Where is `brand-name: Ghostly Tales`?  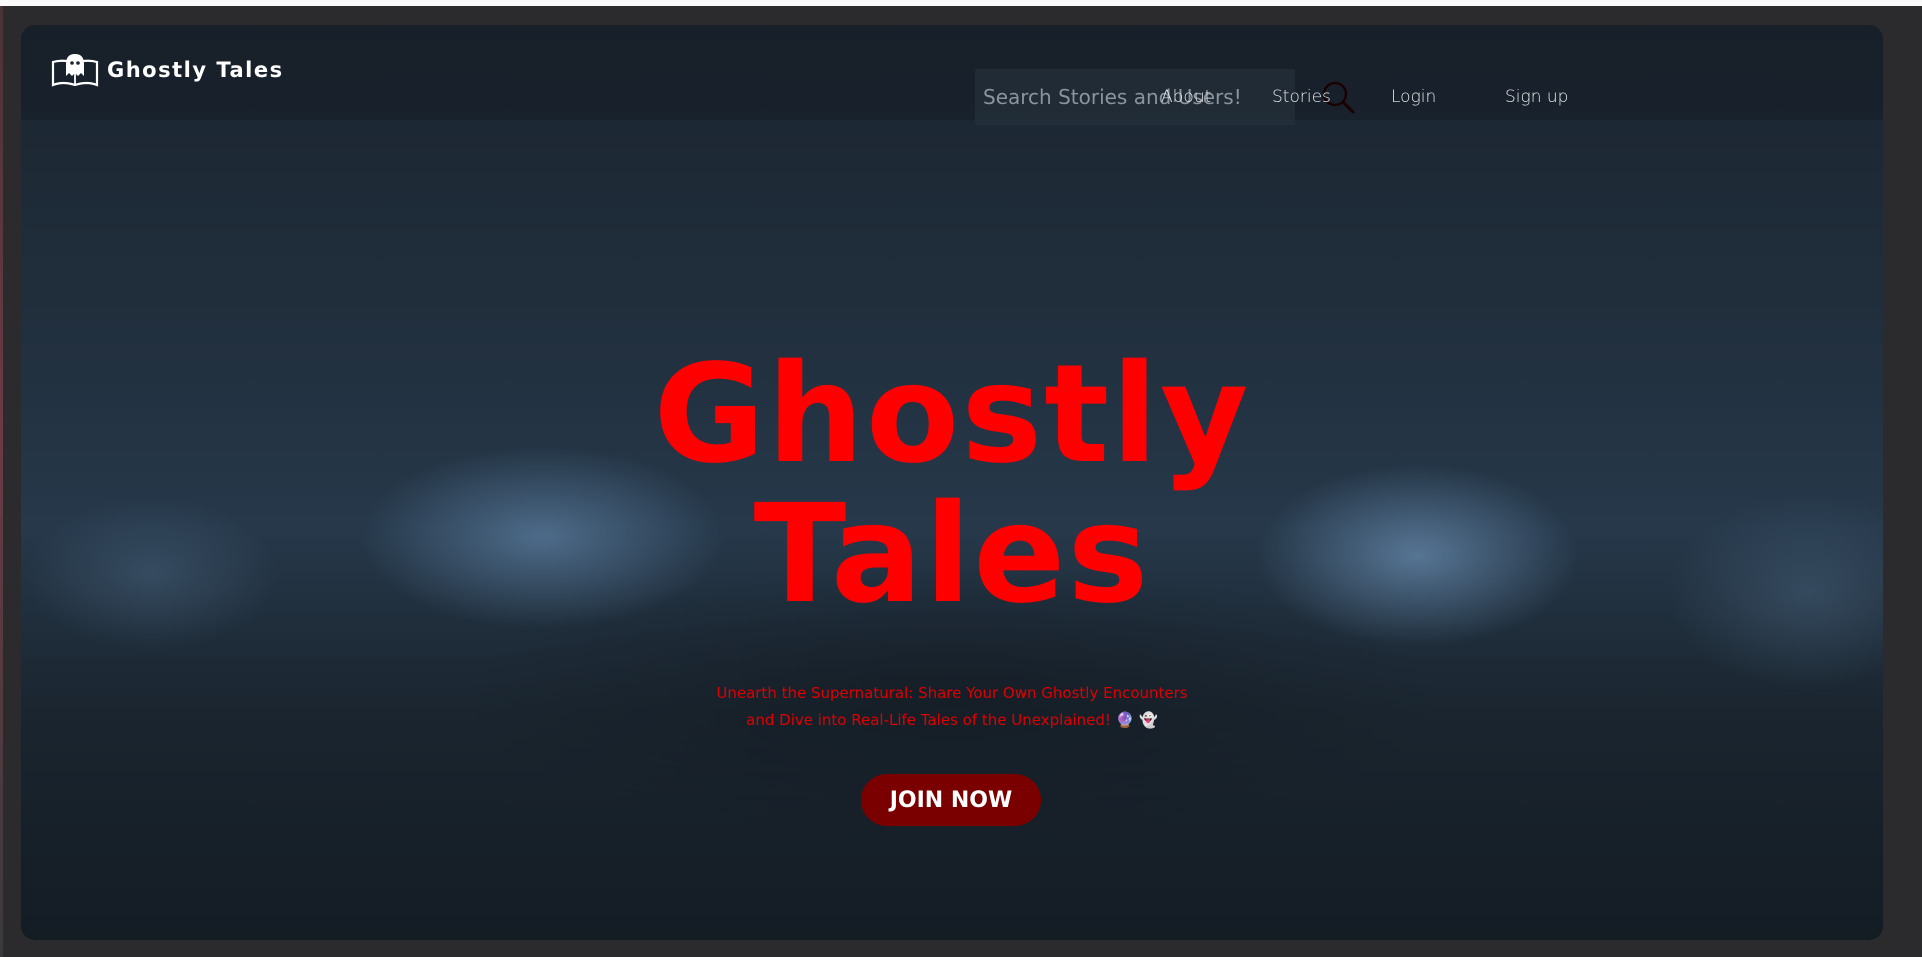 brand-name: Ghostly Tales is located at coordinates (195, 70).